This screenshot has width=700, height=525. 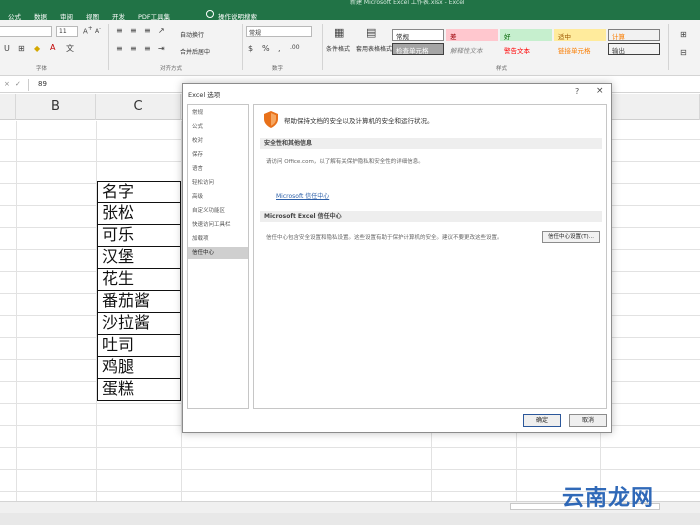 What do you see at coordinates (359, 121) in the screenshot?
I see `intro-text: 帮助保持文档的安全以及计算机的安全和运行状况。` at bounding box center [359, 121].